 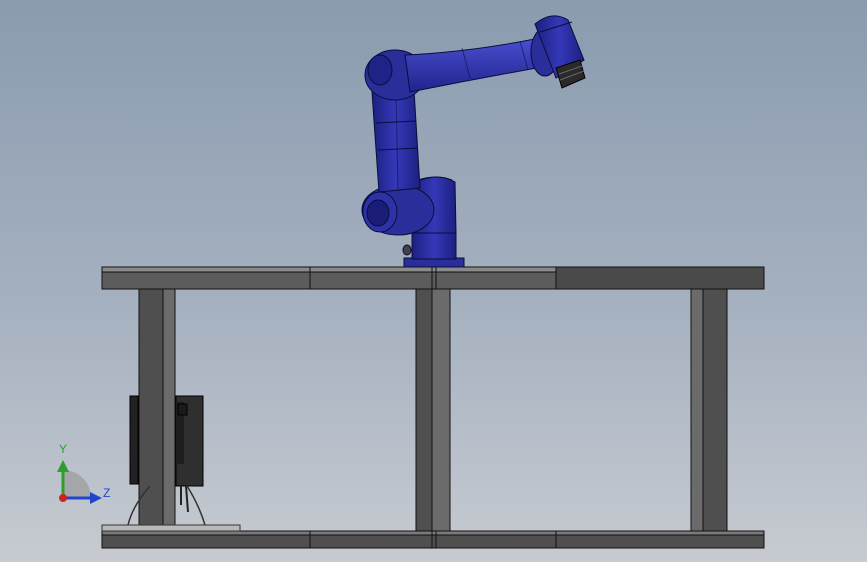 What do you see at coordinates (433, 249) in the screenshot?
I see `robot-base` at bounding box center [433, 249].